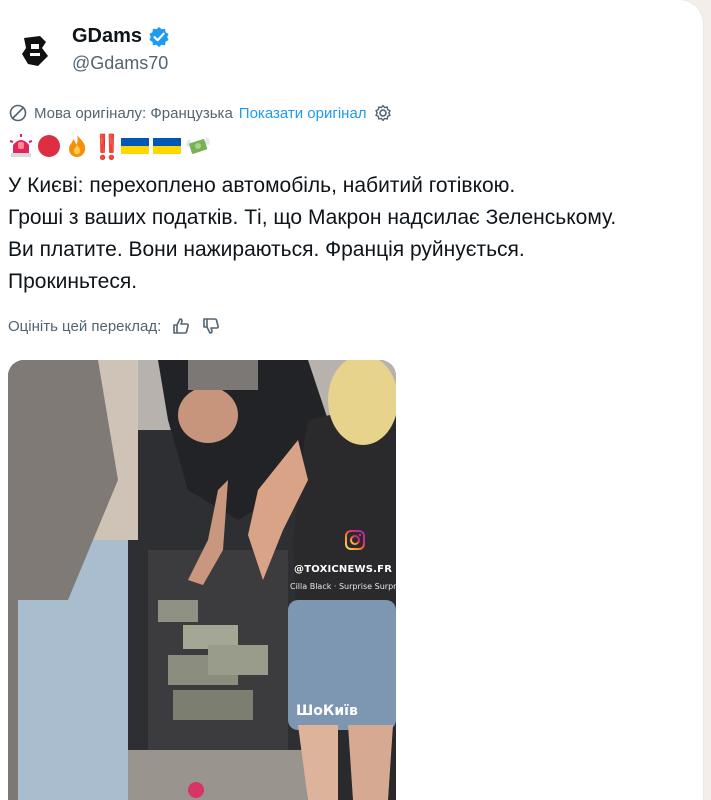  Describe the element at coordinates (383, 113) in the screenshot. I see `settings-gear-icon` at that location.